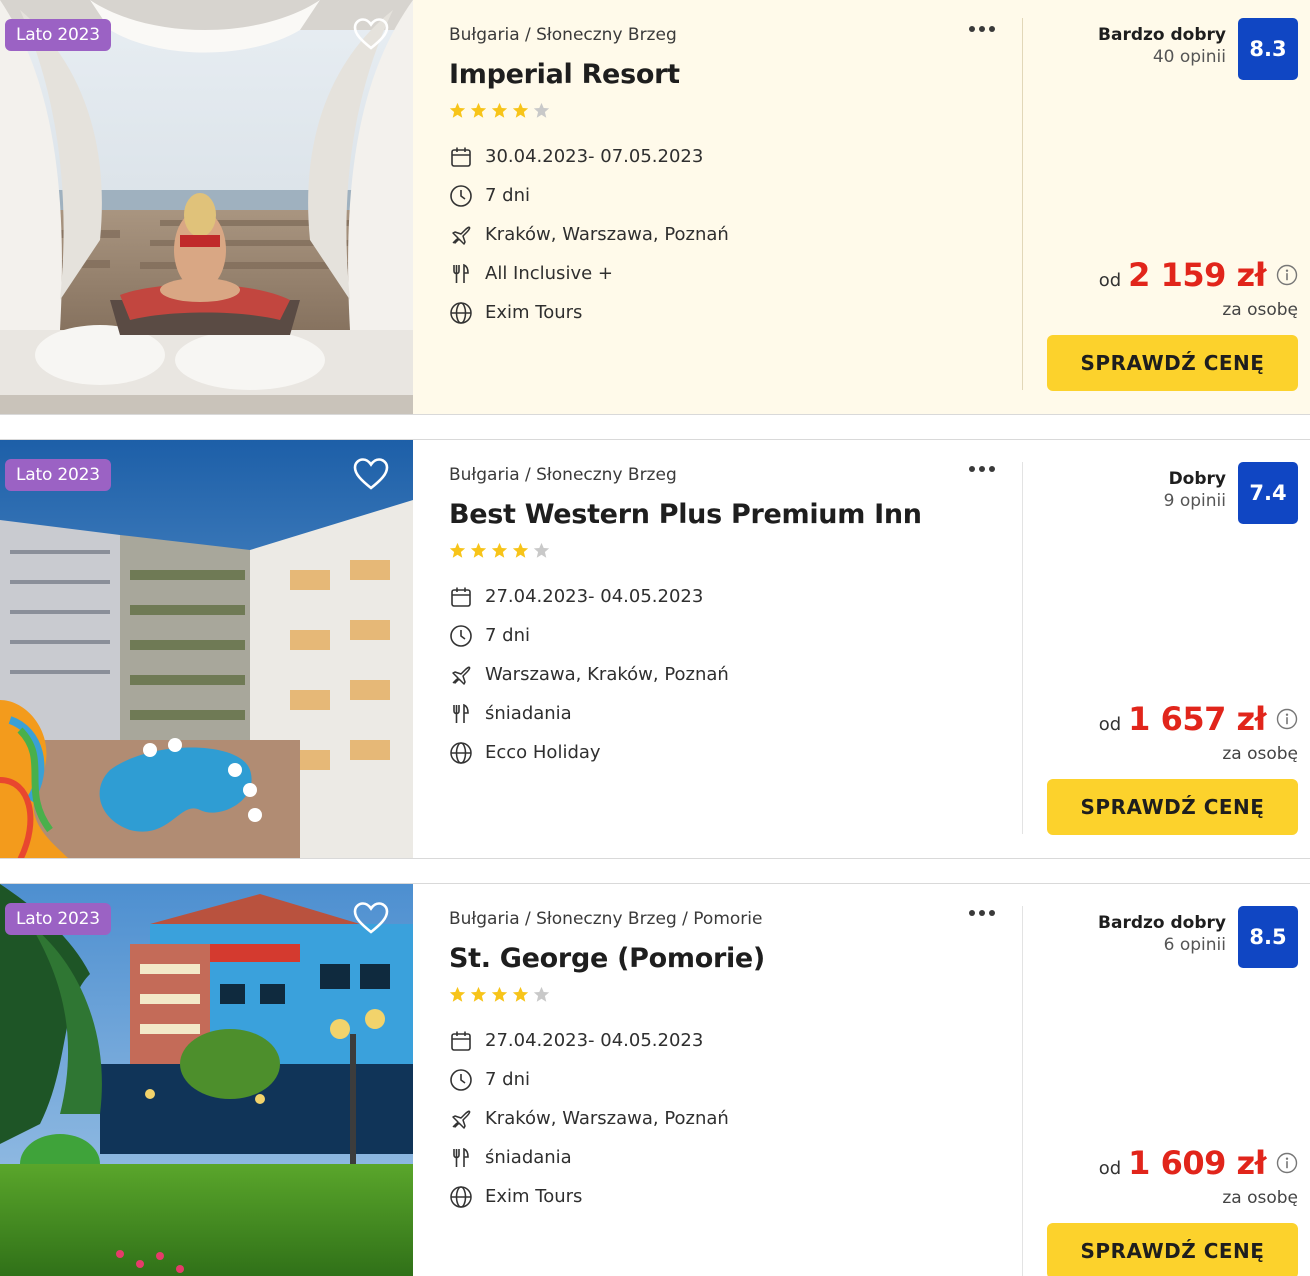  What do you see at coordinates (549, 273) in the screenshot?
I see `board-text: All Inclusive +` at bounding box center [549, 273].